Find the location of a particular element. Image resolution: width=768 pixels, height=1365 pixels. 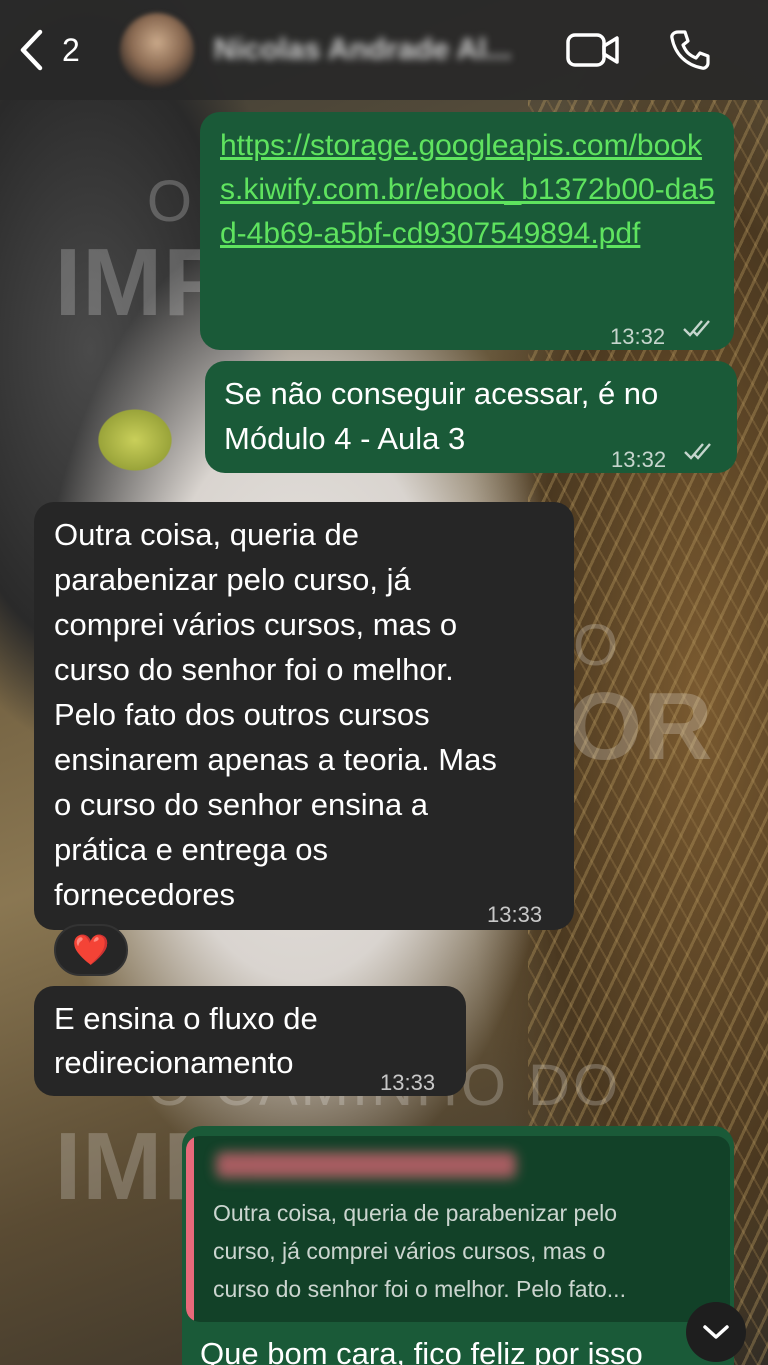

message-line: comprei vários cursos, mas o is located at coordinates (256, 624).